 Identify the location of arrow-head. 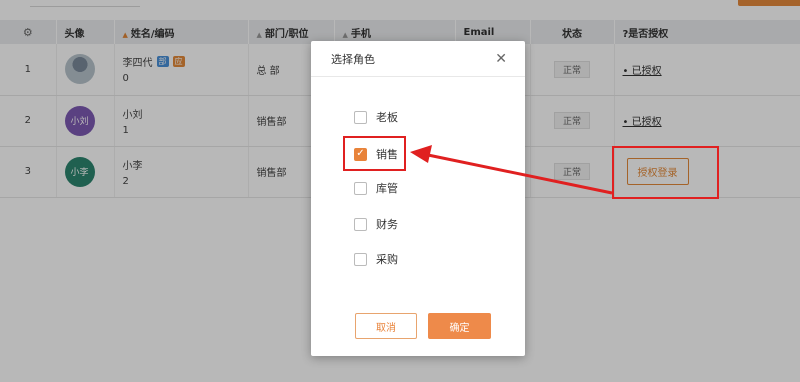
(421, 154).